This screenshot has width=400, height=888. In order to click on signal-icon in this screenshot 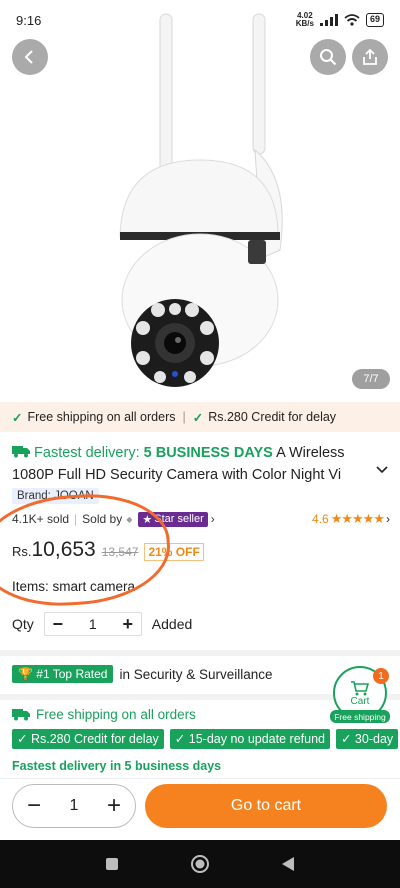, I will do `click(328, 20)`.